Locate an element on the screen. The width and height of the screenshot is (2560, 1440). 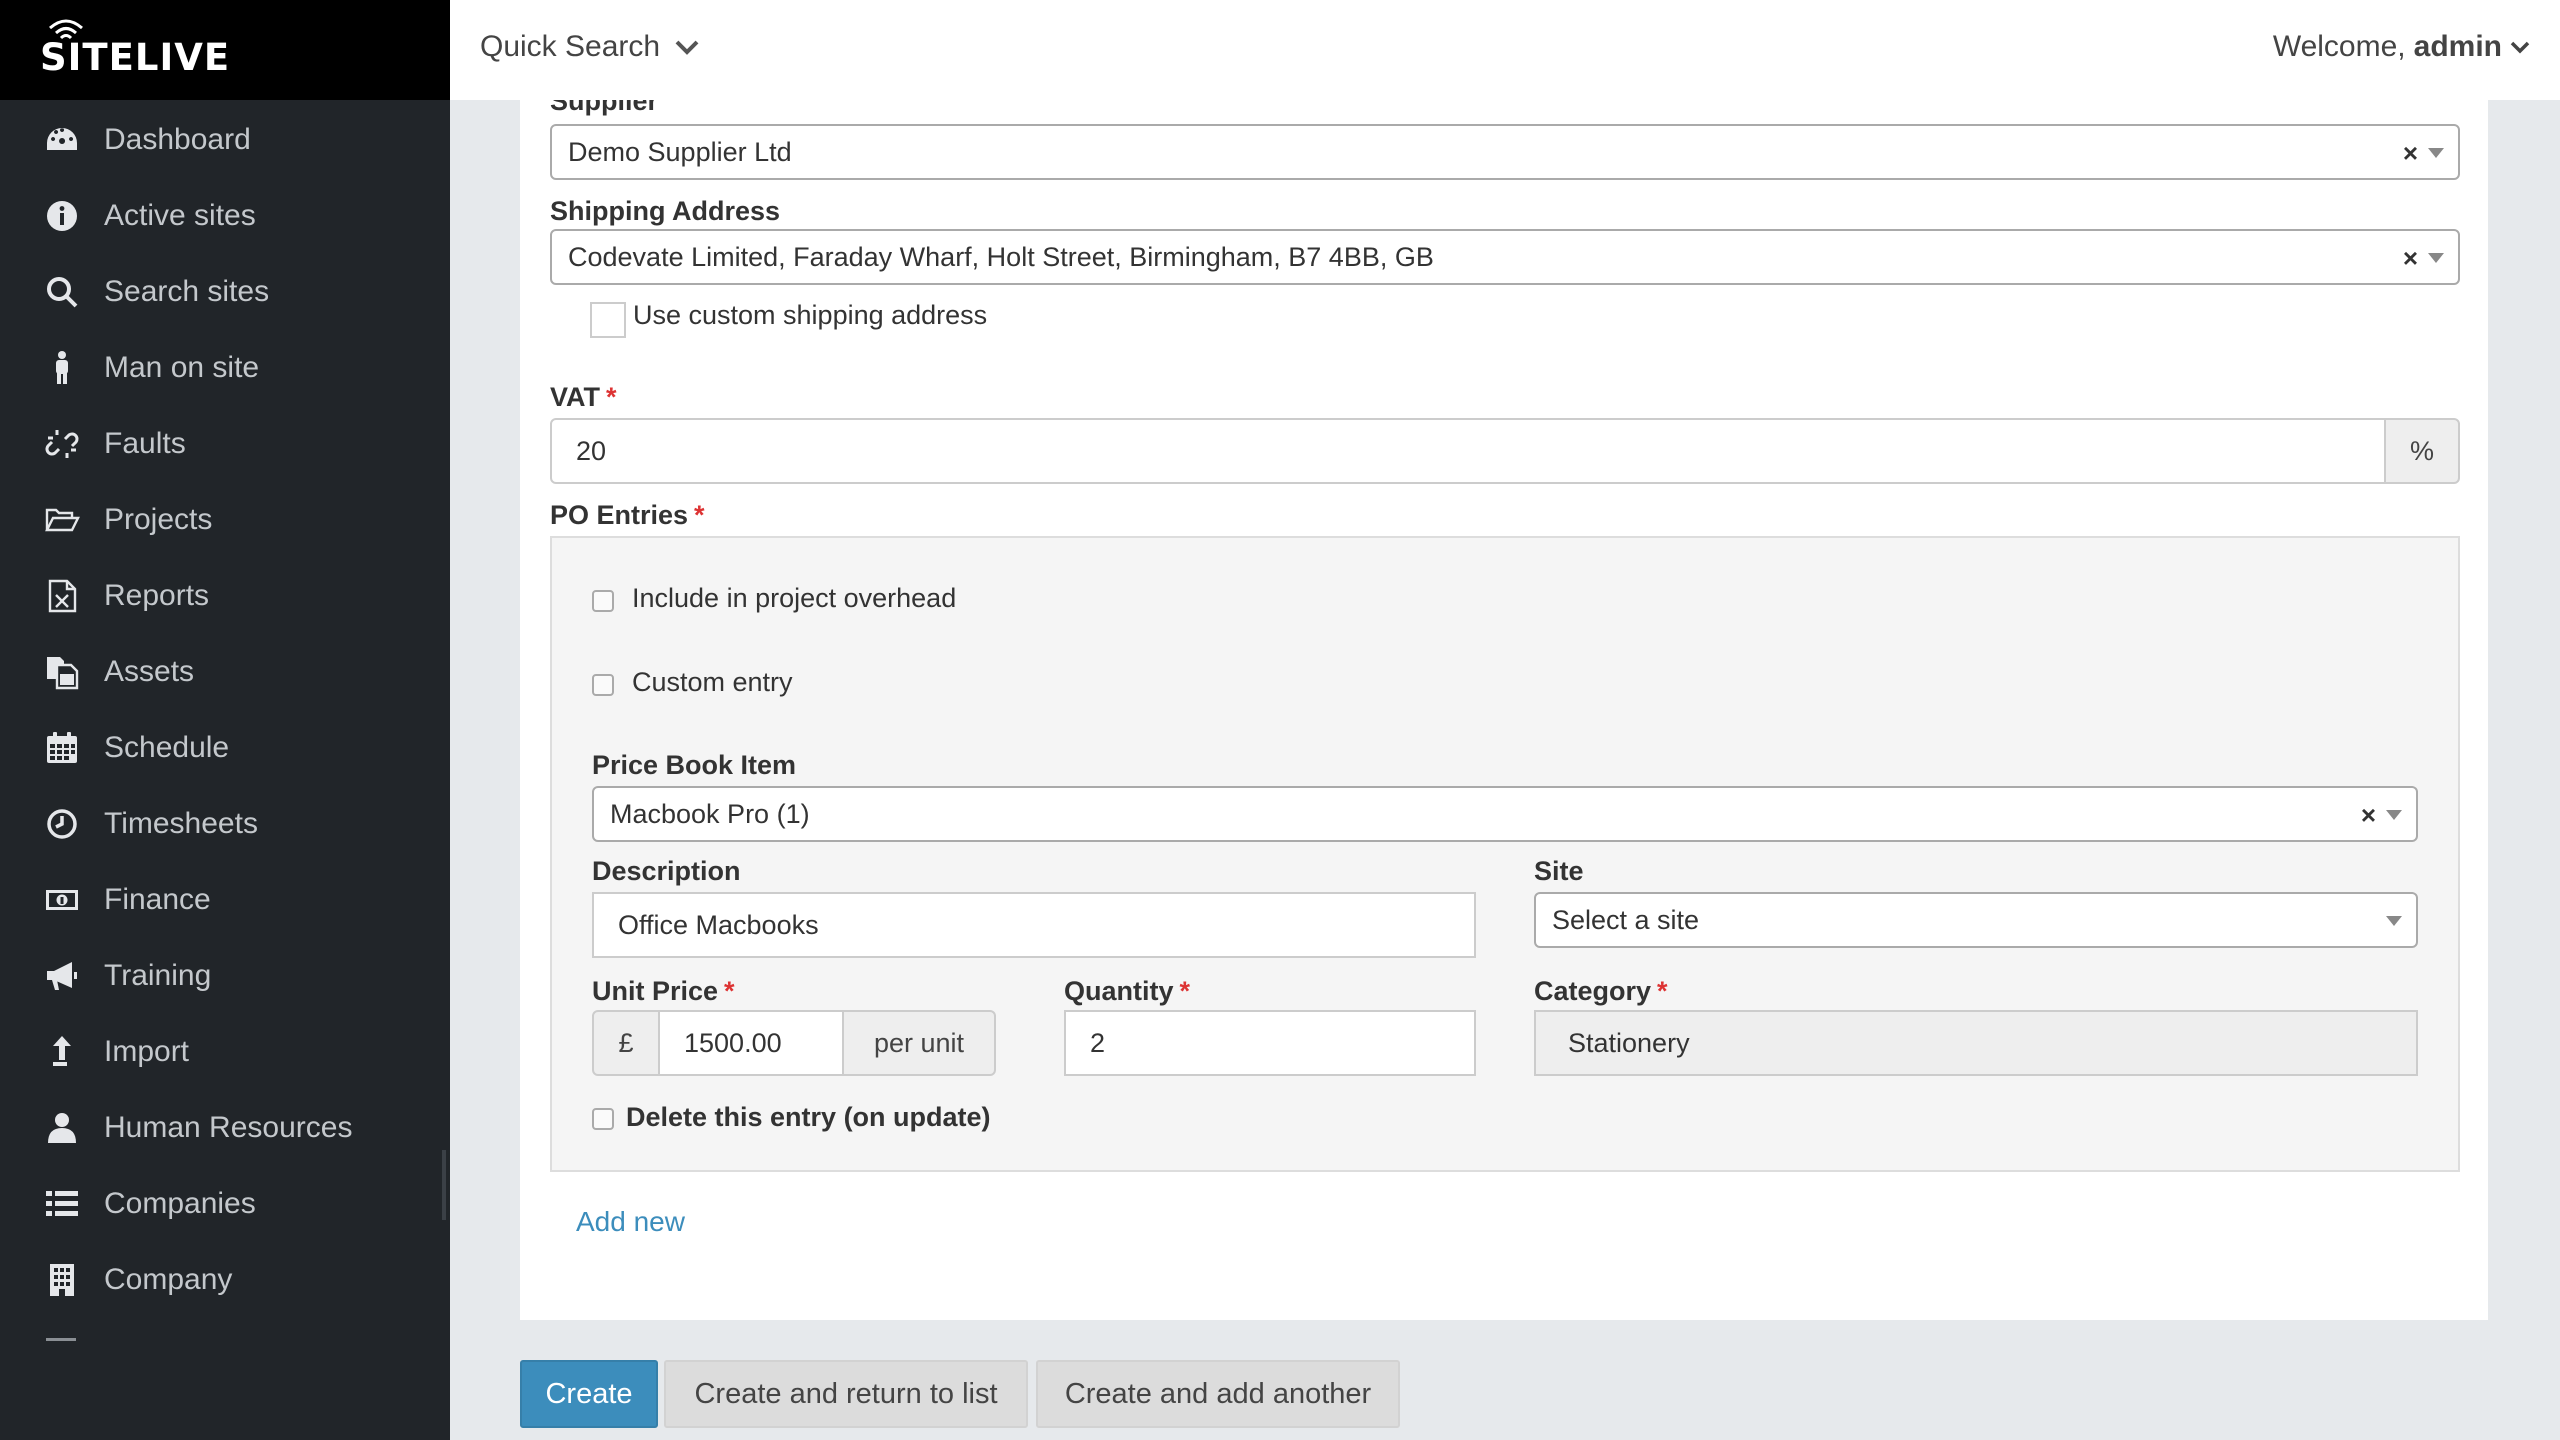
sidebar-item-company: Company is located at coordinates (225, 1280).